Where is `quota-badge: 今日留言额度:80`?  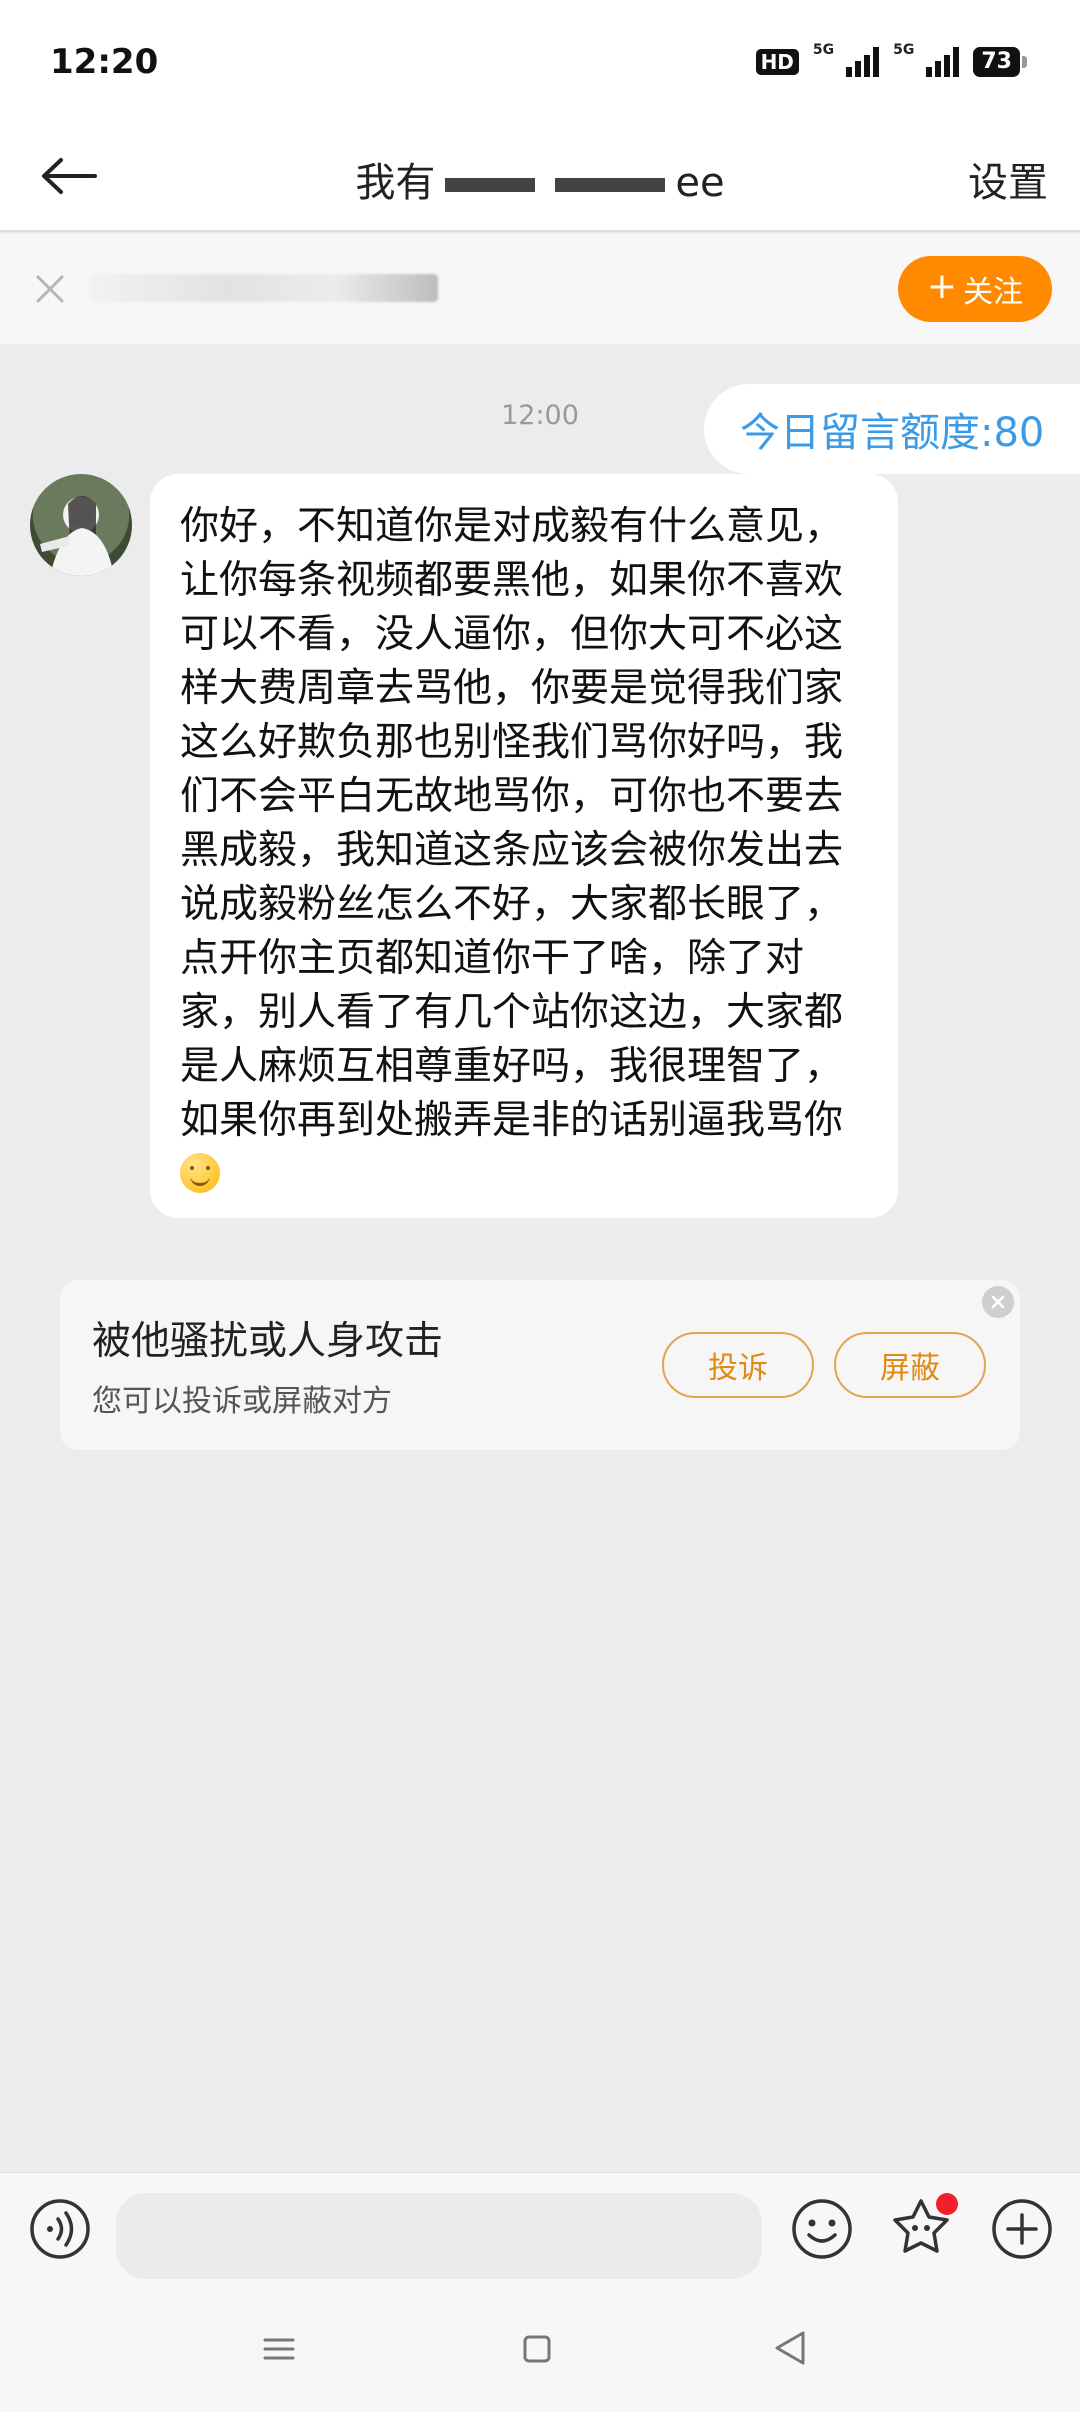
quota-badge: 今日留言额度:80 is located at coordinates (892, 429).